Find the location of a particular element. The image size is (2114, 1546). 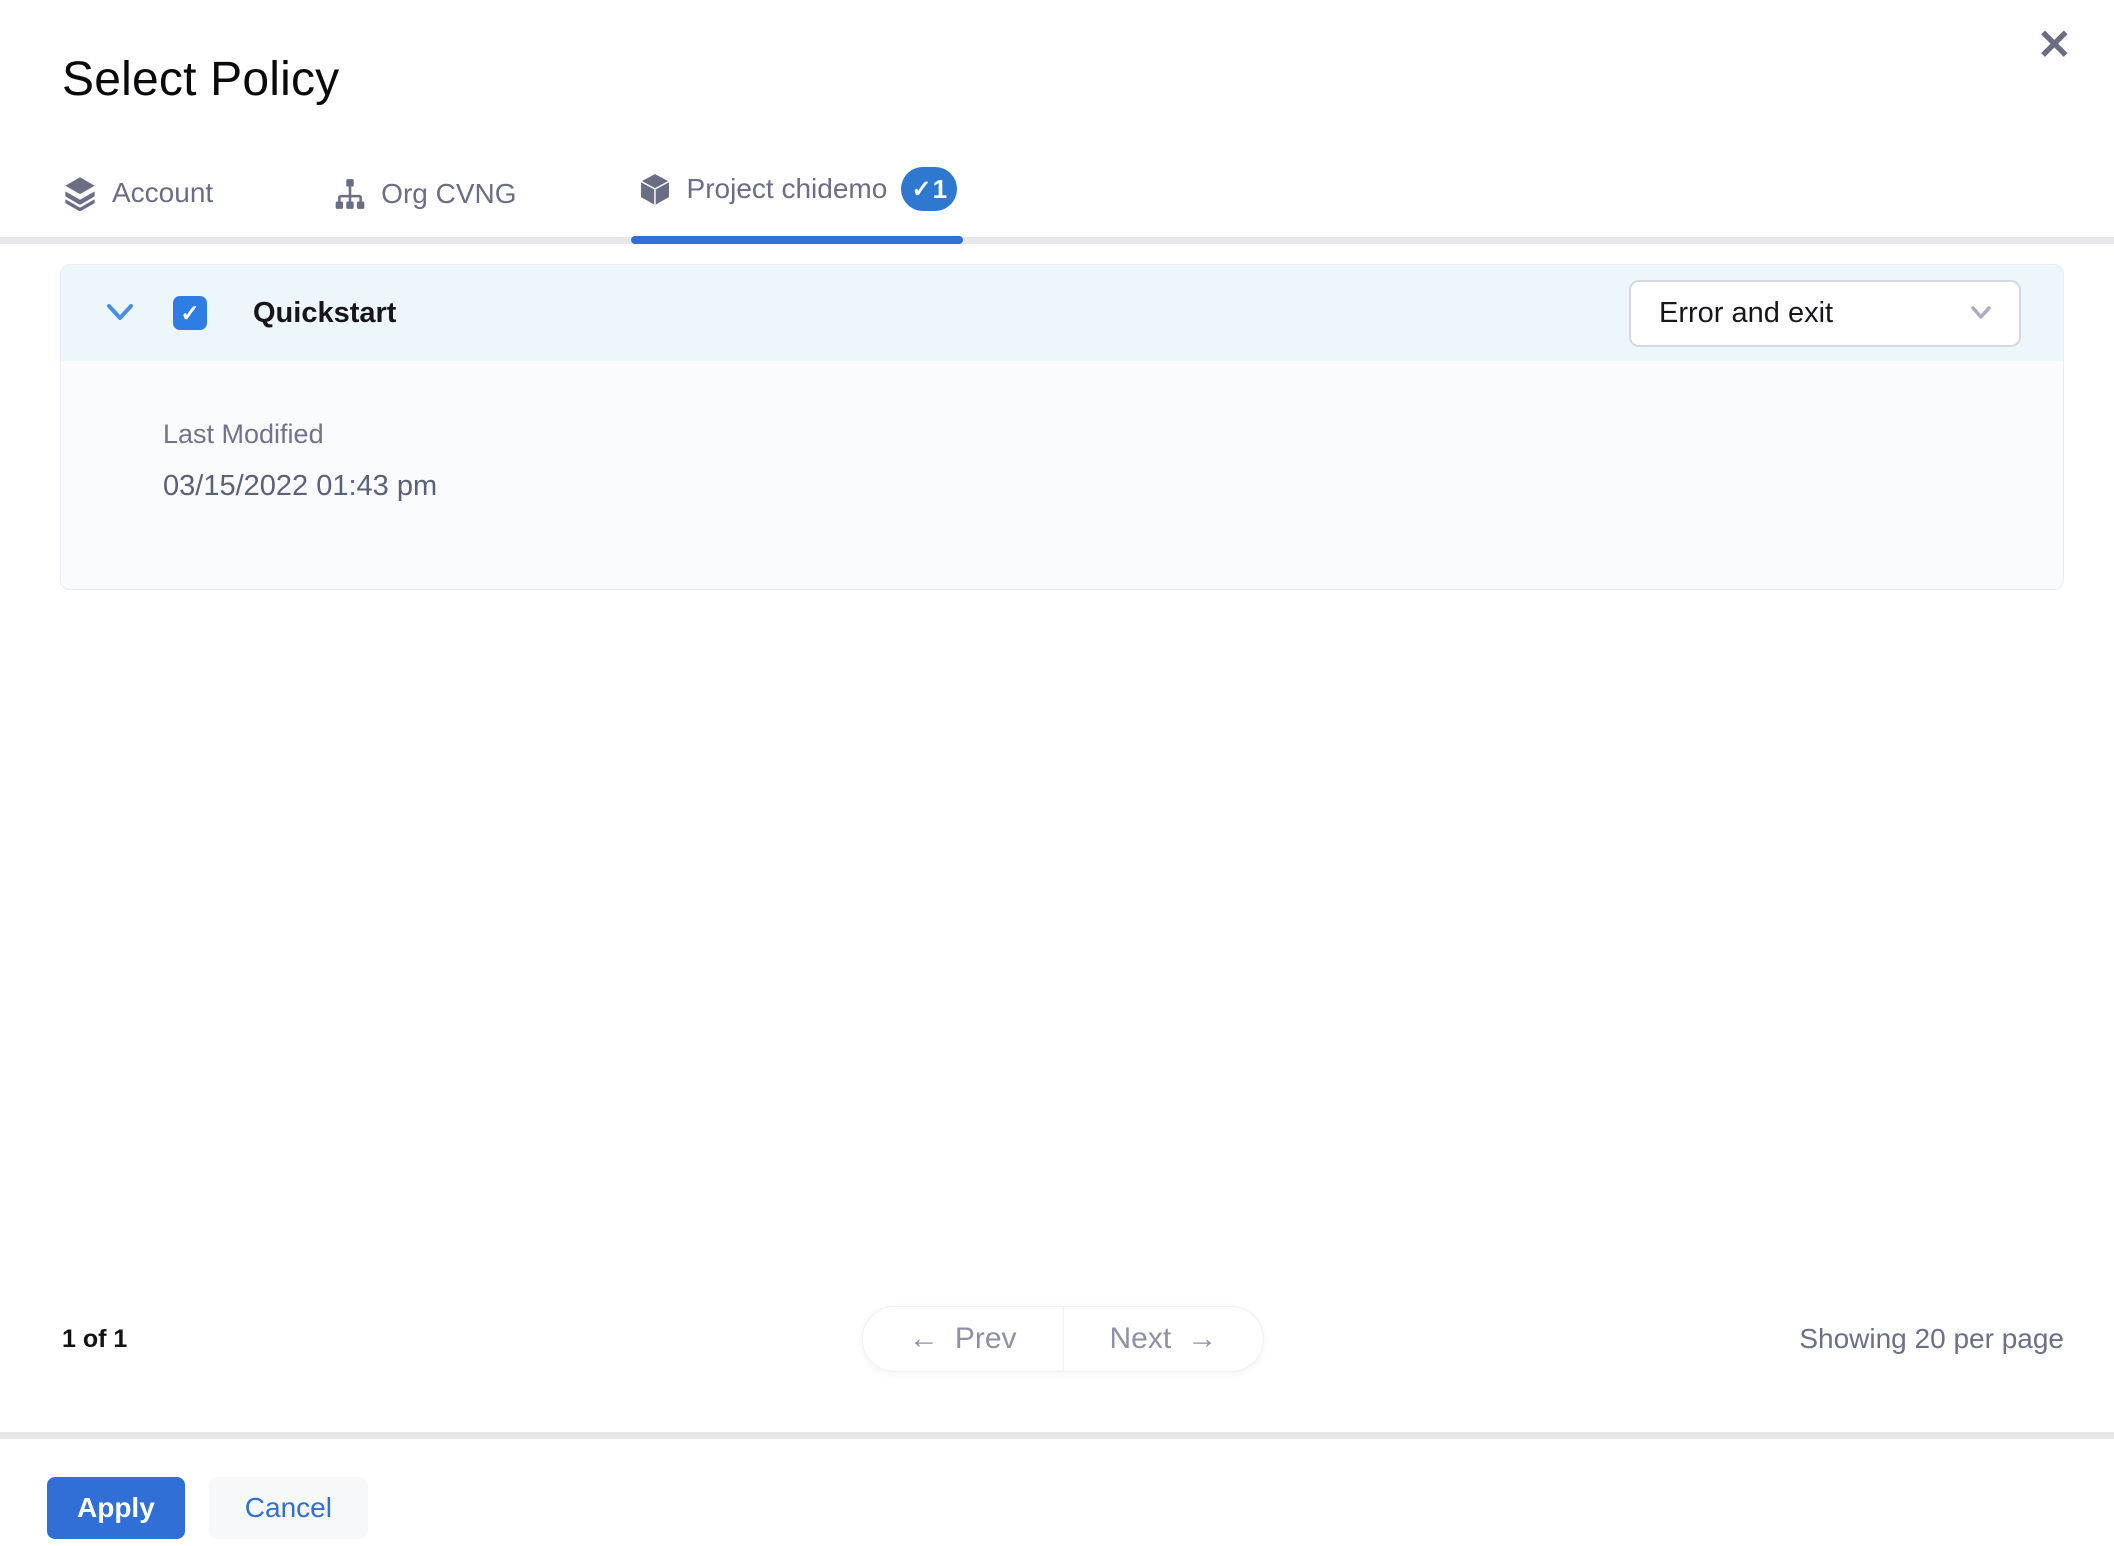

prev-button: ← Prev is located at coordinates (963, 1339).